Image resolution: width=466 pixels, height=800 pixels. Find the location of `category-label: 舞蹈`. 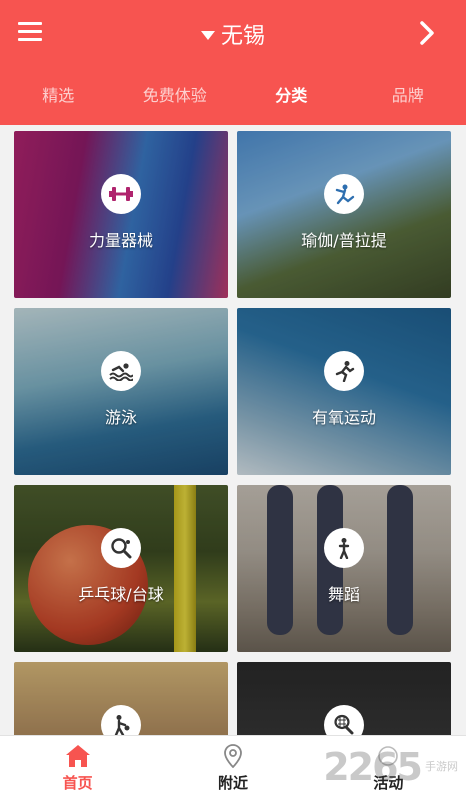

category-label: 舞蹈 is located at coordinates (343, 594).